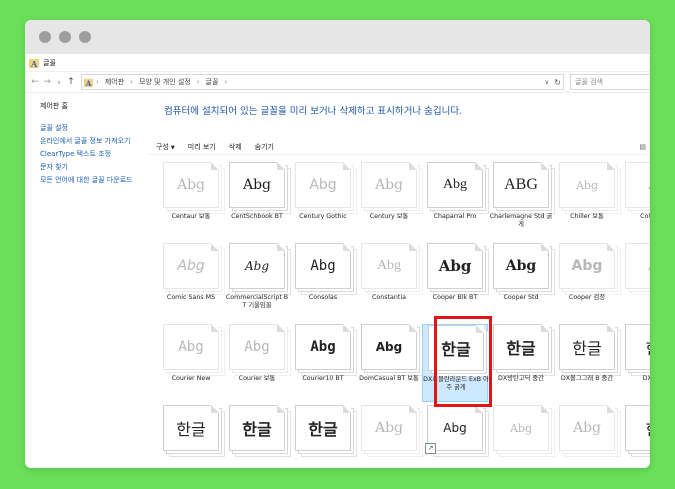  Describe the element at coordinates (389, 378) in the screenshot. I see `font-name-label: DomCasual BT 보통` at that location.